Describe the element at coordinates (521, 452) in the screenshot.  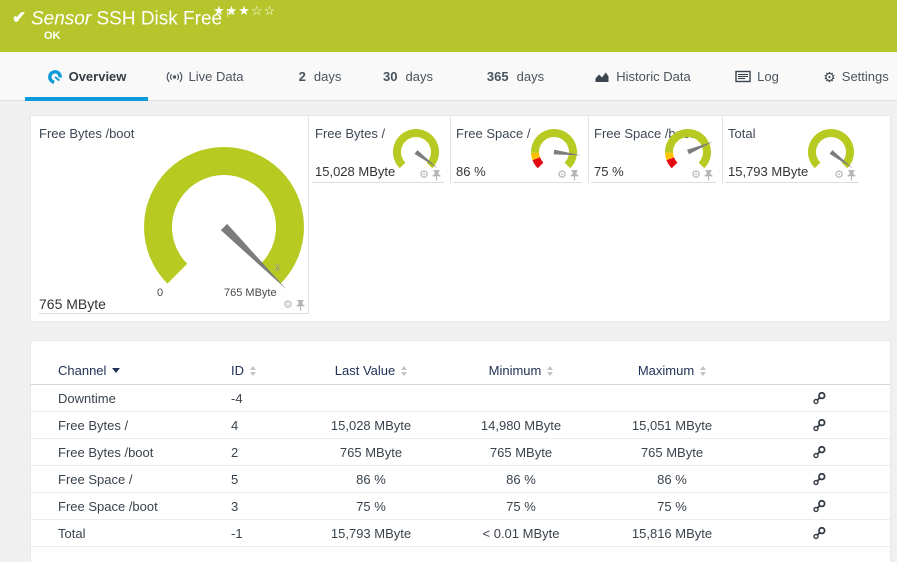
I see `minimum-value: 765 MByte` at that location.